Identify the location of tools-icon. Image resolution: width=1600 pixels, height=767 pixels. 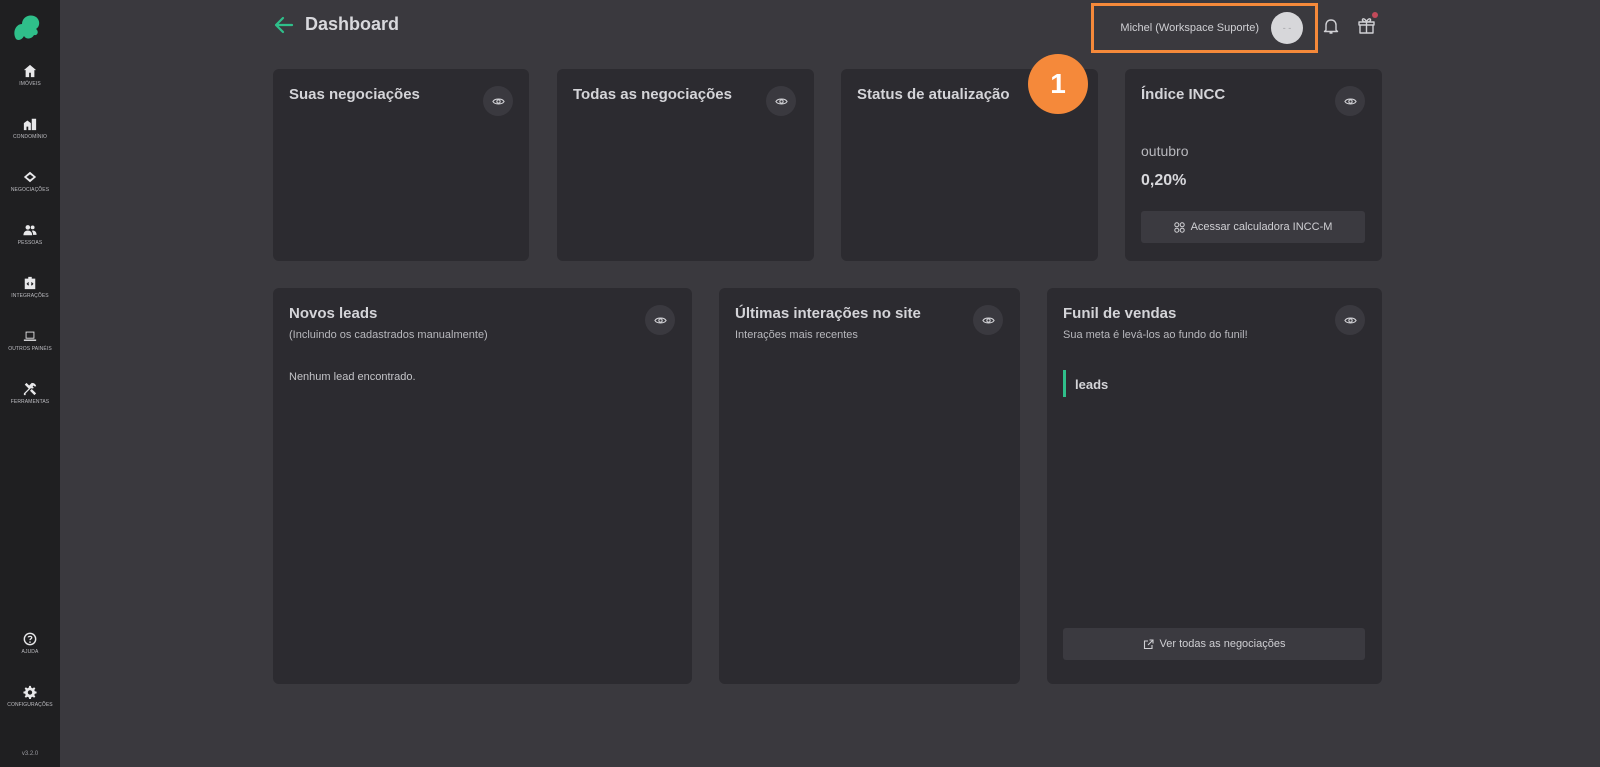
(30, 389).